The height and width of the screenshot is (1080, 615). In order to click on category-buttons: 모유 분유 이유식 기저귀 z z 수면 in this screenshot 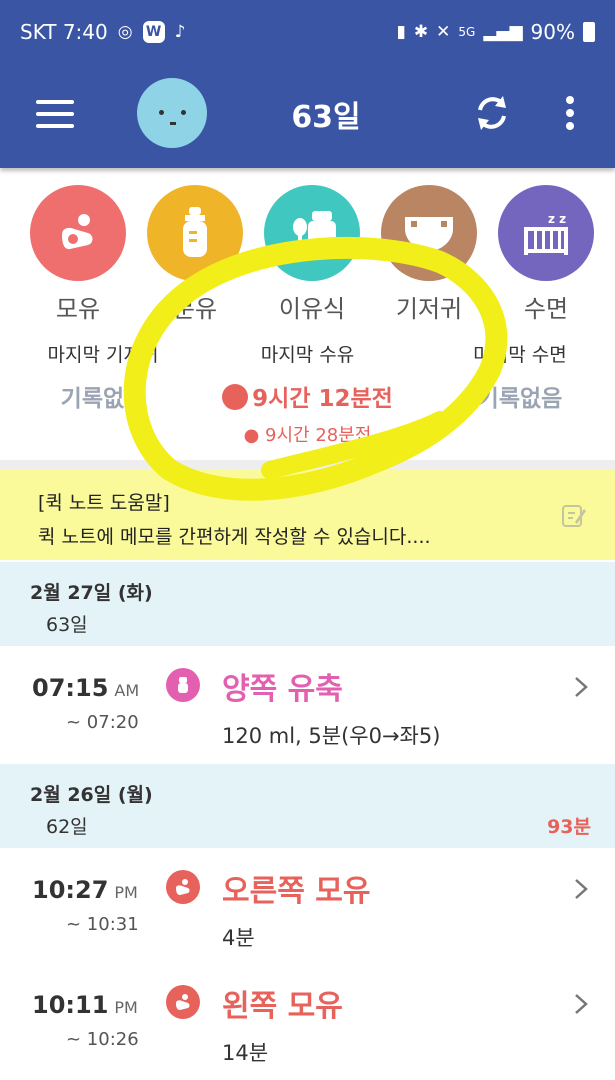, I will do `click(307, 255)`.